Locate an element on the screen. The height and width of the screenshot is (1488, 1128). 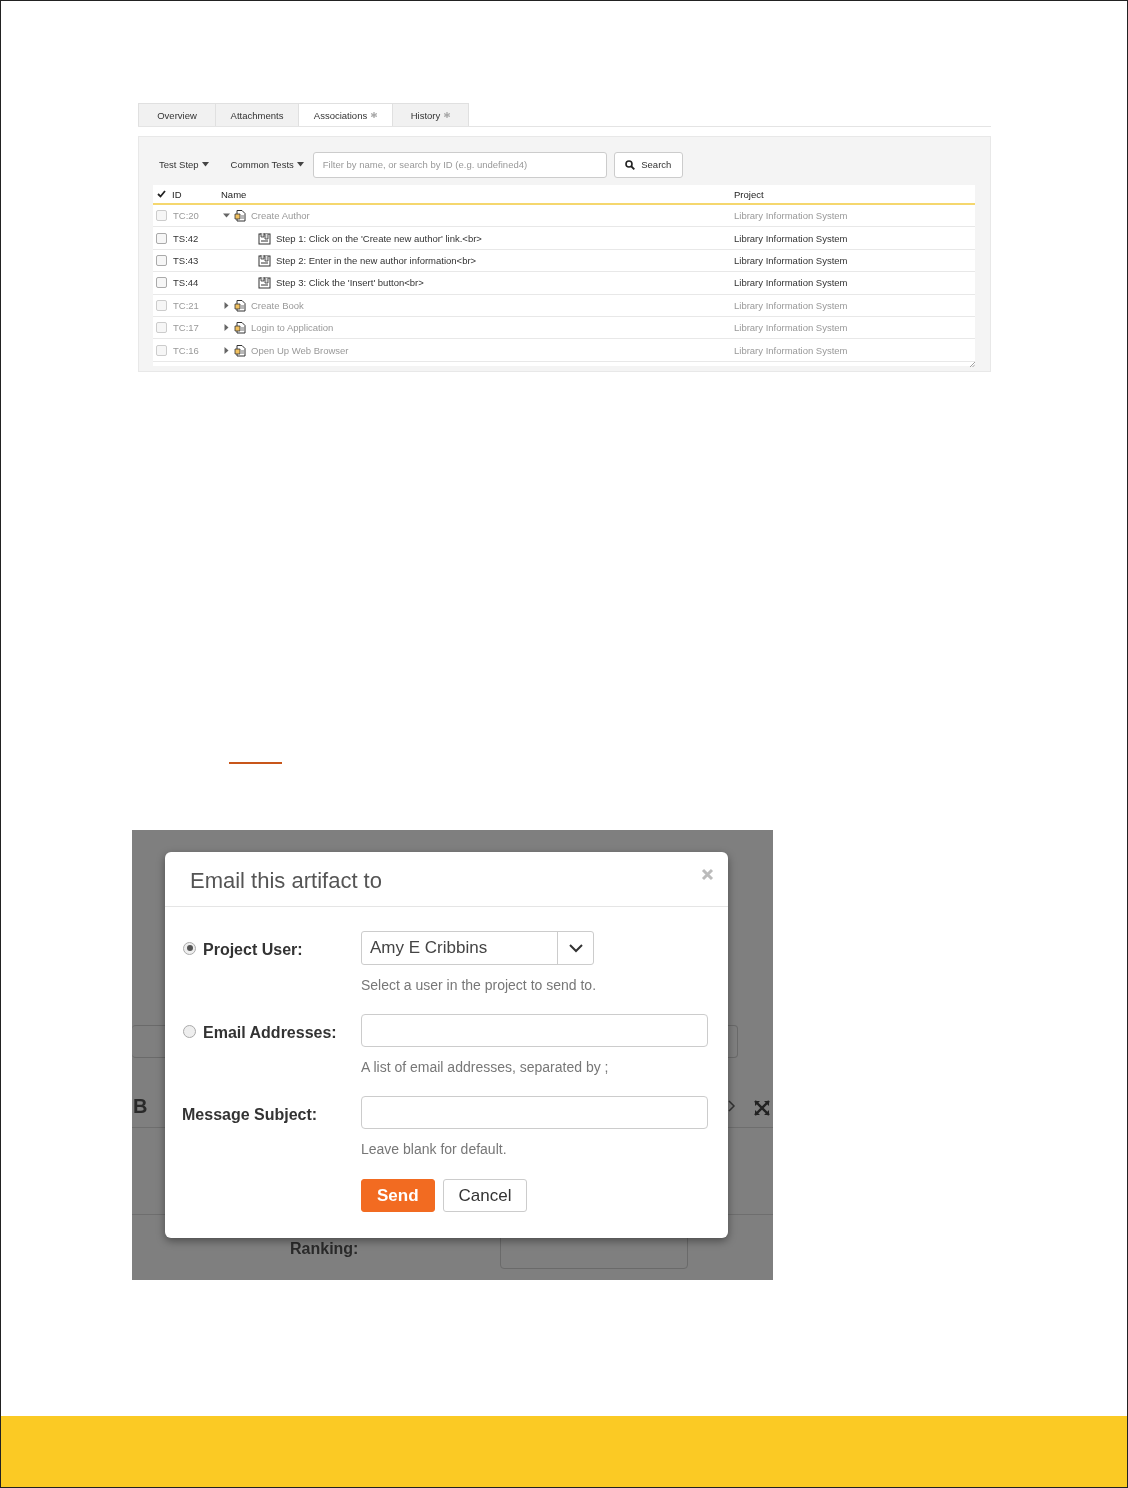
chevron-right-icon is located at coordinates (732, 1106).